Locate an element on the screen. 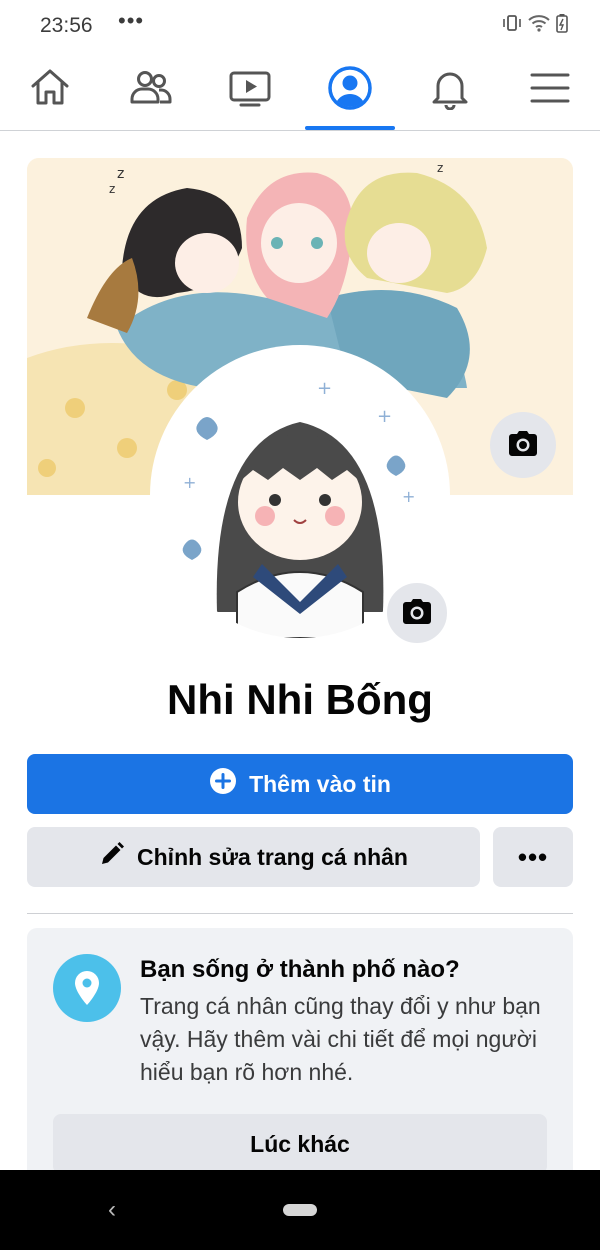 The image size is (600, 1250). edit-profile-label: Chỉnh sửa trang cá nhân is located at coordinates (272, 856).